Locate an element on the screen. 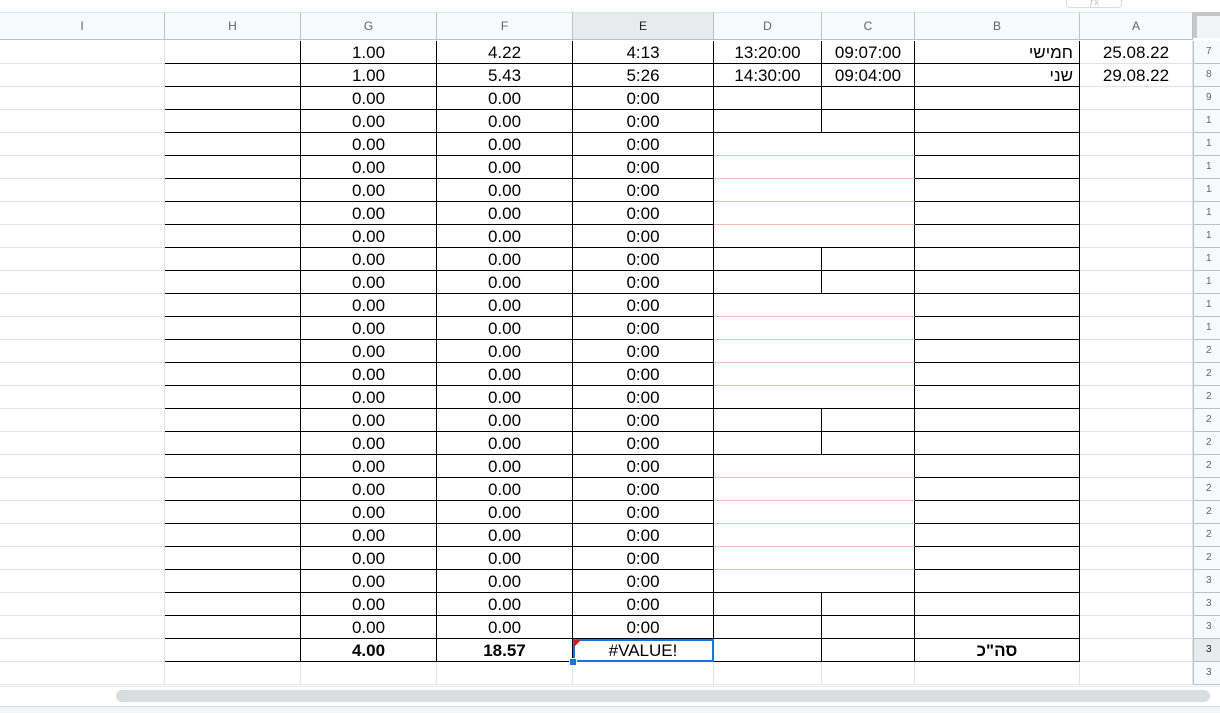  empty-cell-h is located at coordinates (233, 673).